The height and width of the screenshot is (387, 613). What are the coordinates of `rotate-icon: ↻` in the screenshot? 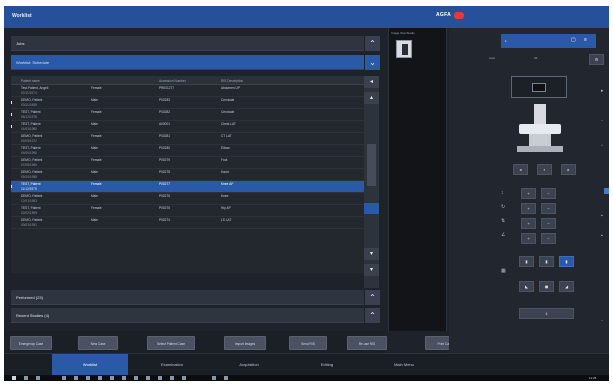 It's located at (503, 207).